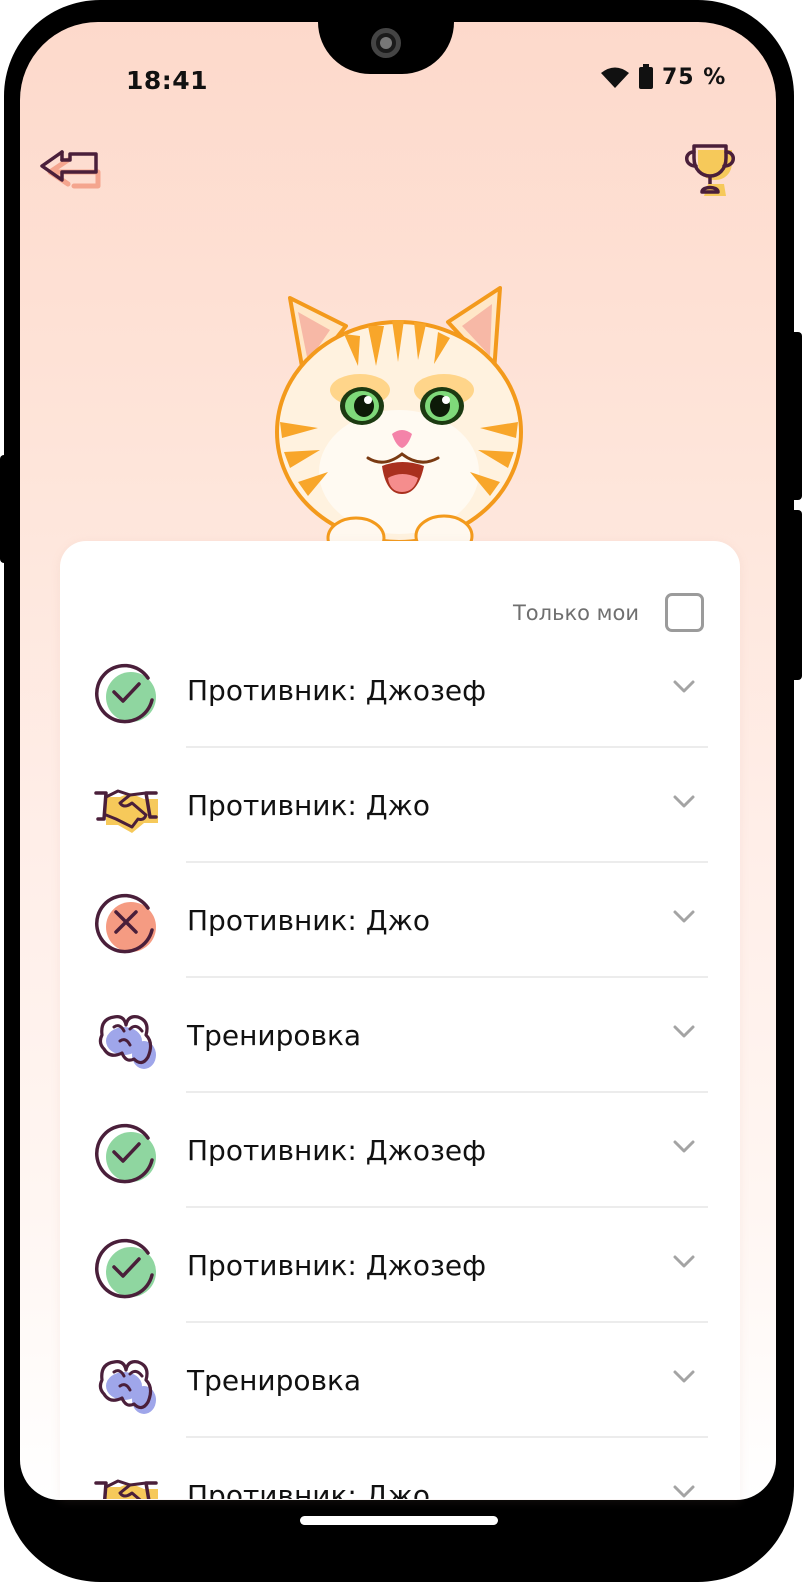 This screenshot has width=808, height=1582. I want to click on battery-icon, so click(646, 76).